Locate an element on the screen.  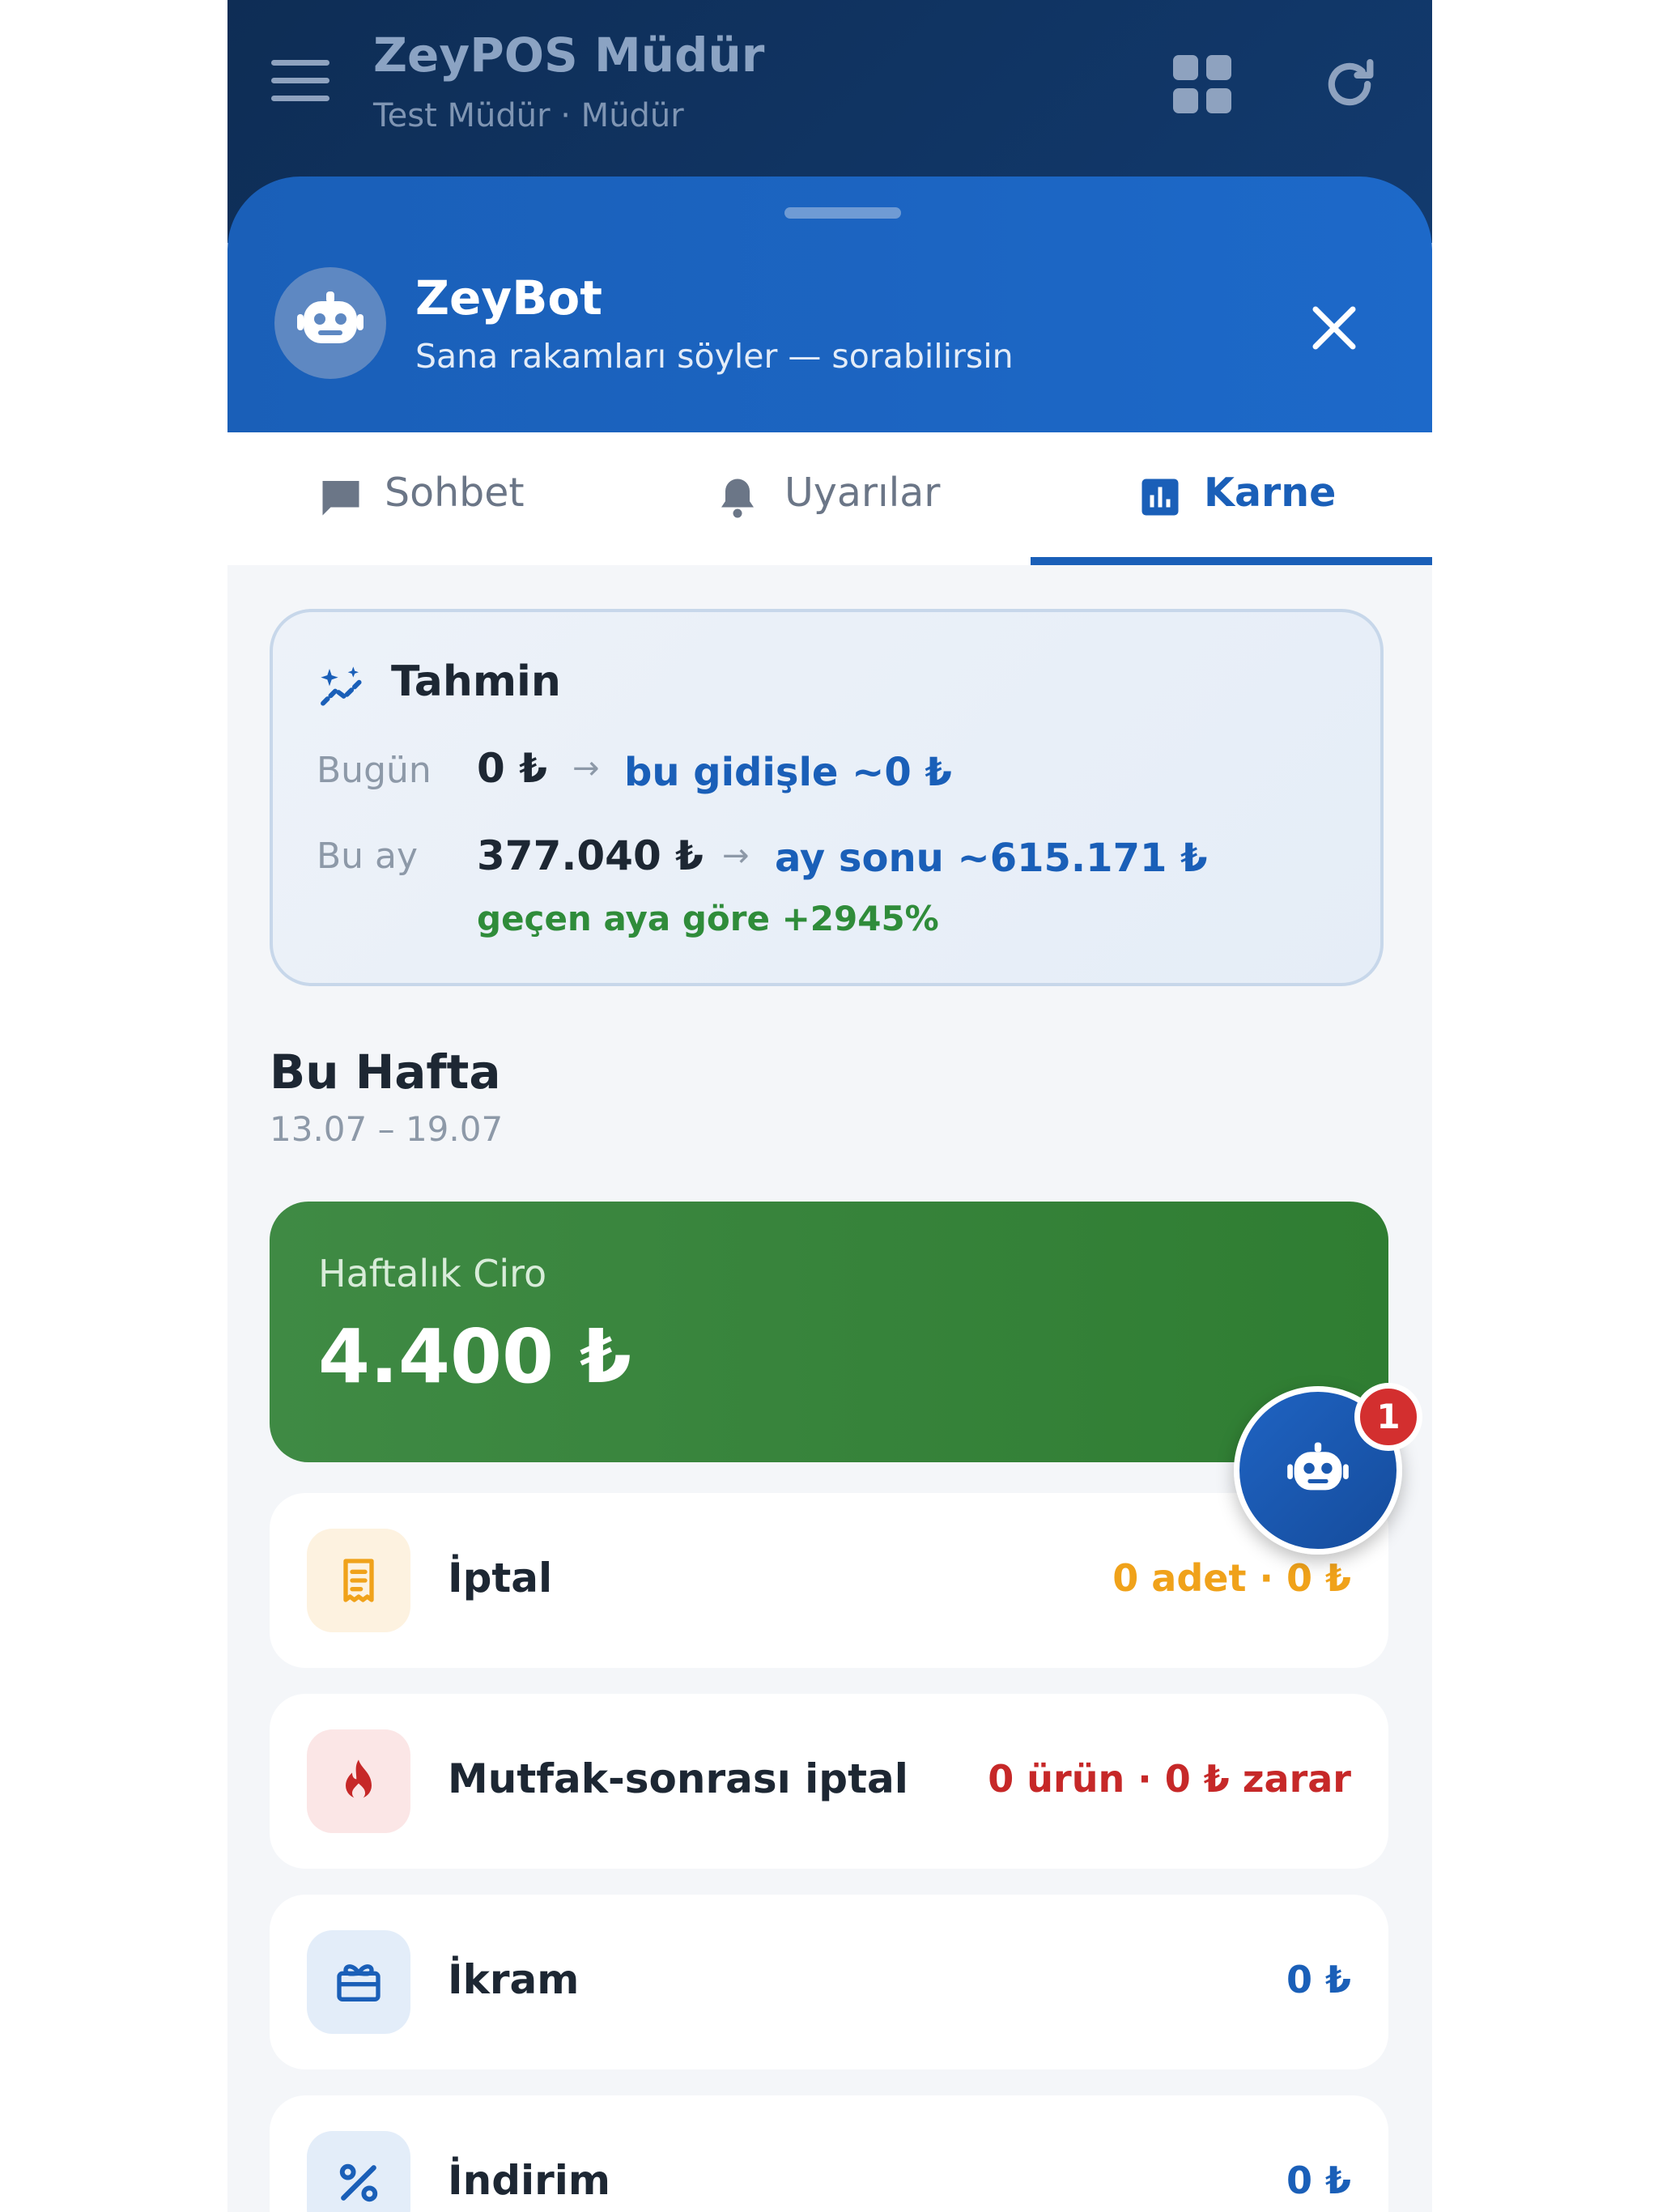
forecast-title: Tahmin is located at coordinates (476, 682).